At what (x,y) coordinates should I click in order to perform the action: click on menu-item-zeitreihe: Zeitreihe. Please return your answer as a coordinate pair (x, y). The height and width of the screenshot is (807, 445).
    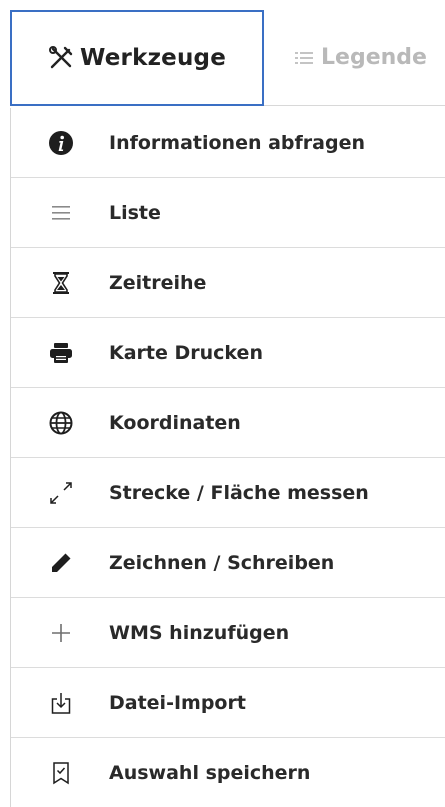
    Looking at the image, I should click on (228, 283).